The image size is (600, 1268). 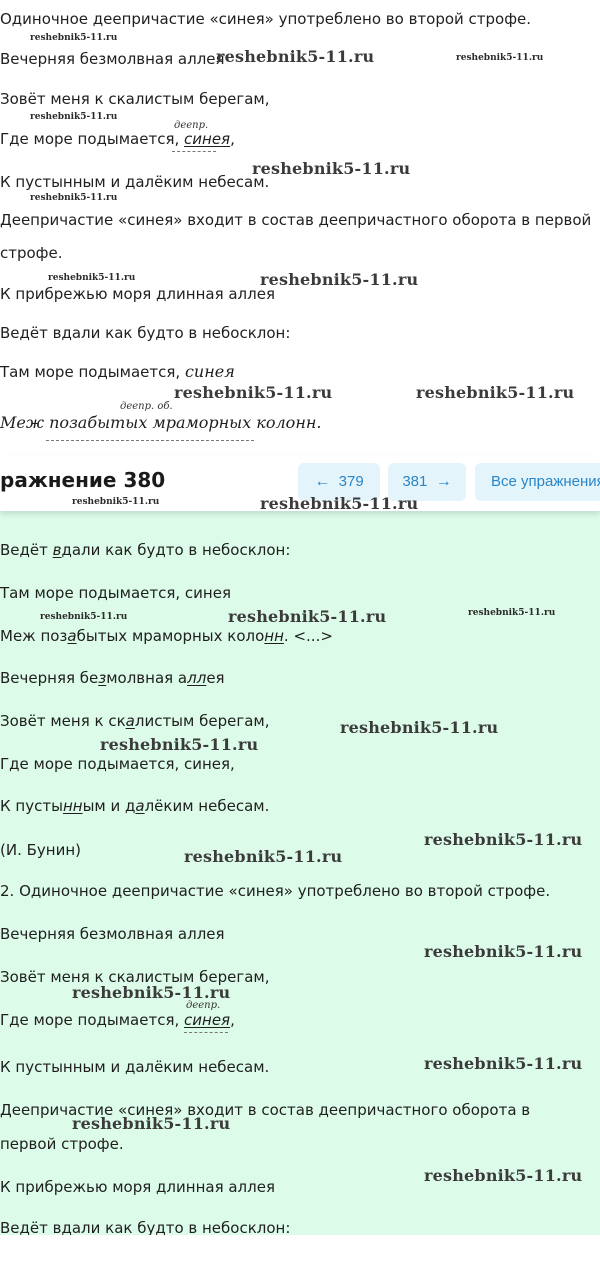 I want to click on text-fragment: ея, so click(x=215, y=678).